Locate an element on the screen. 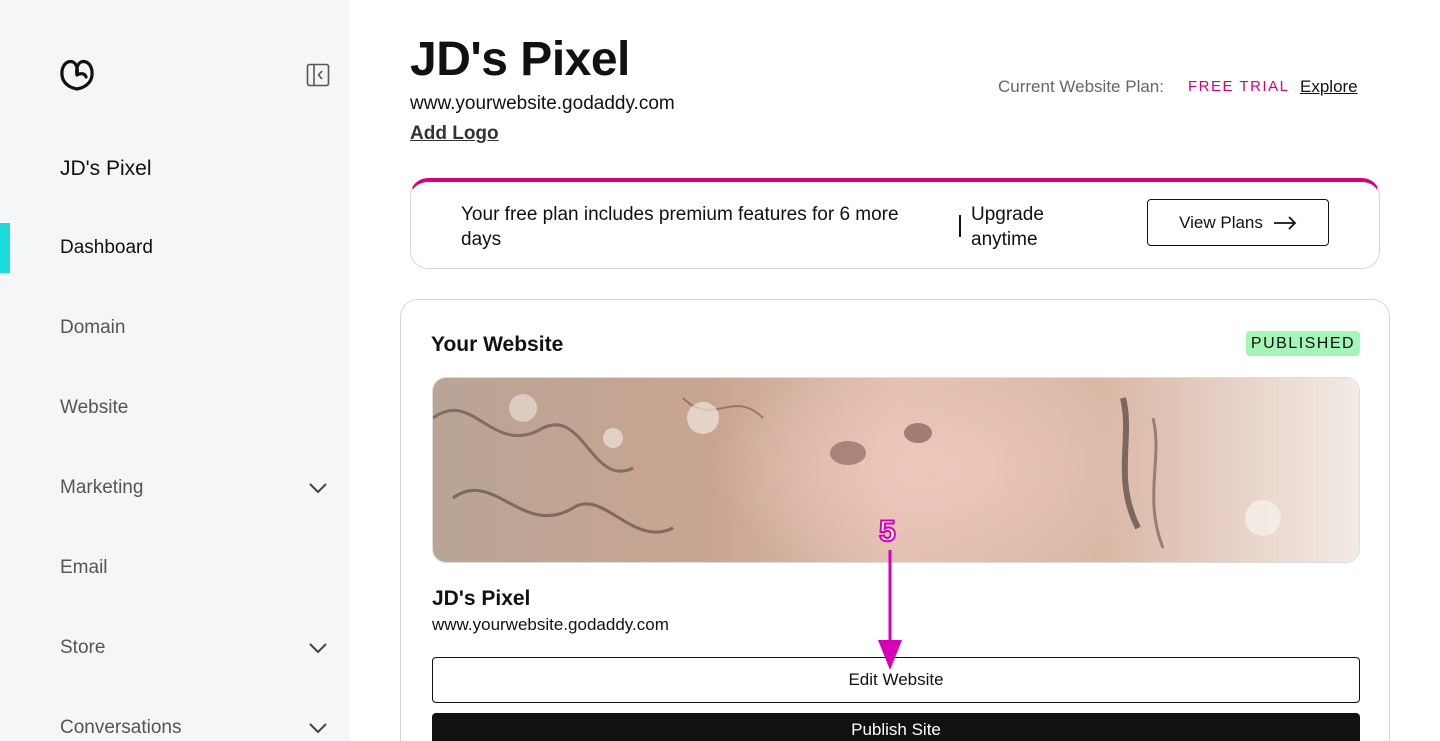  sidebar-item-conversations: Conversations is located at coordinates (175, 722).